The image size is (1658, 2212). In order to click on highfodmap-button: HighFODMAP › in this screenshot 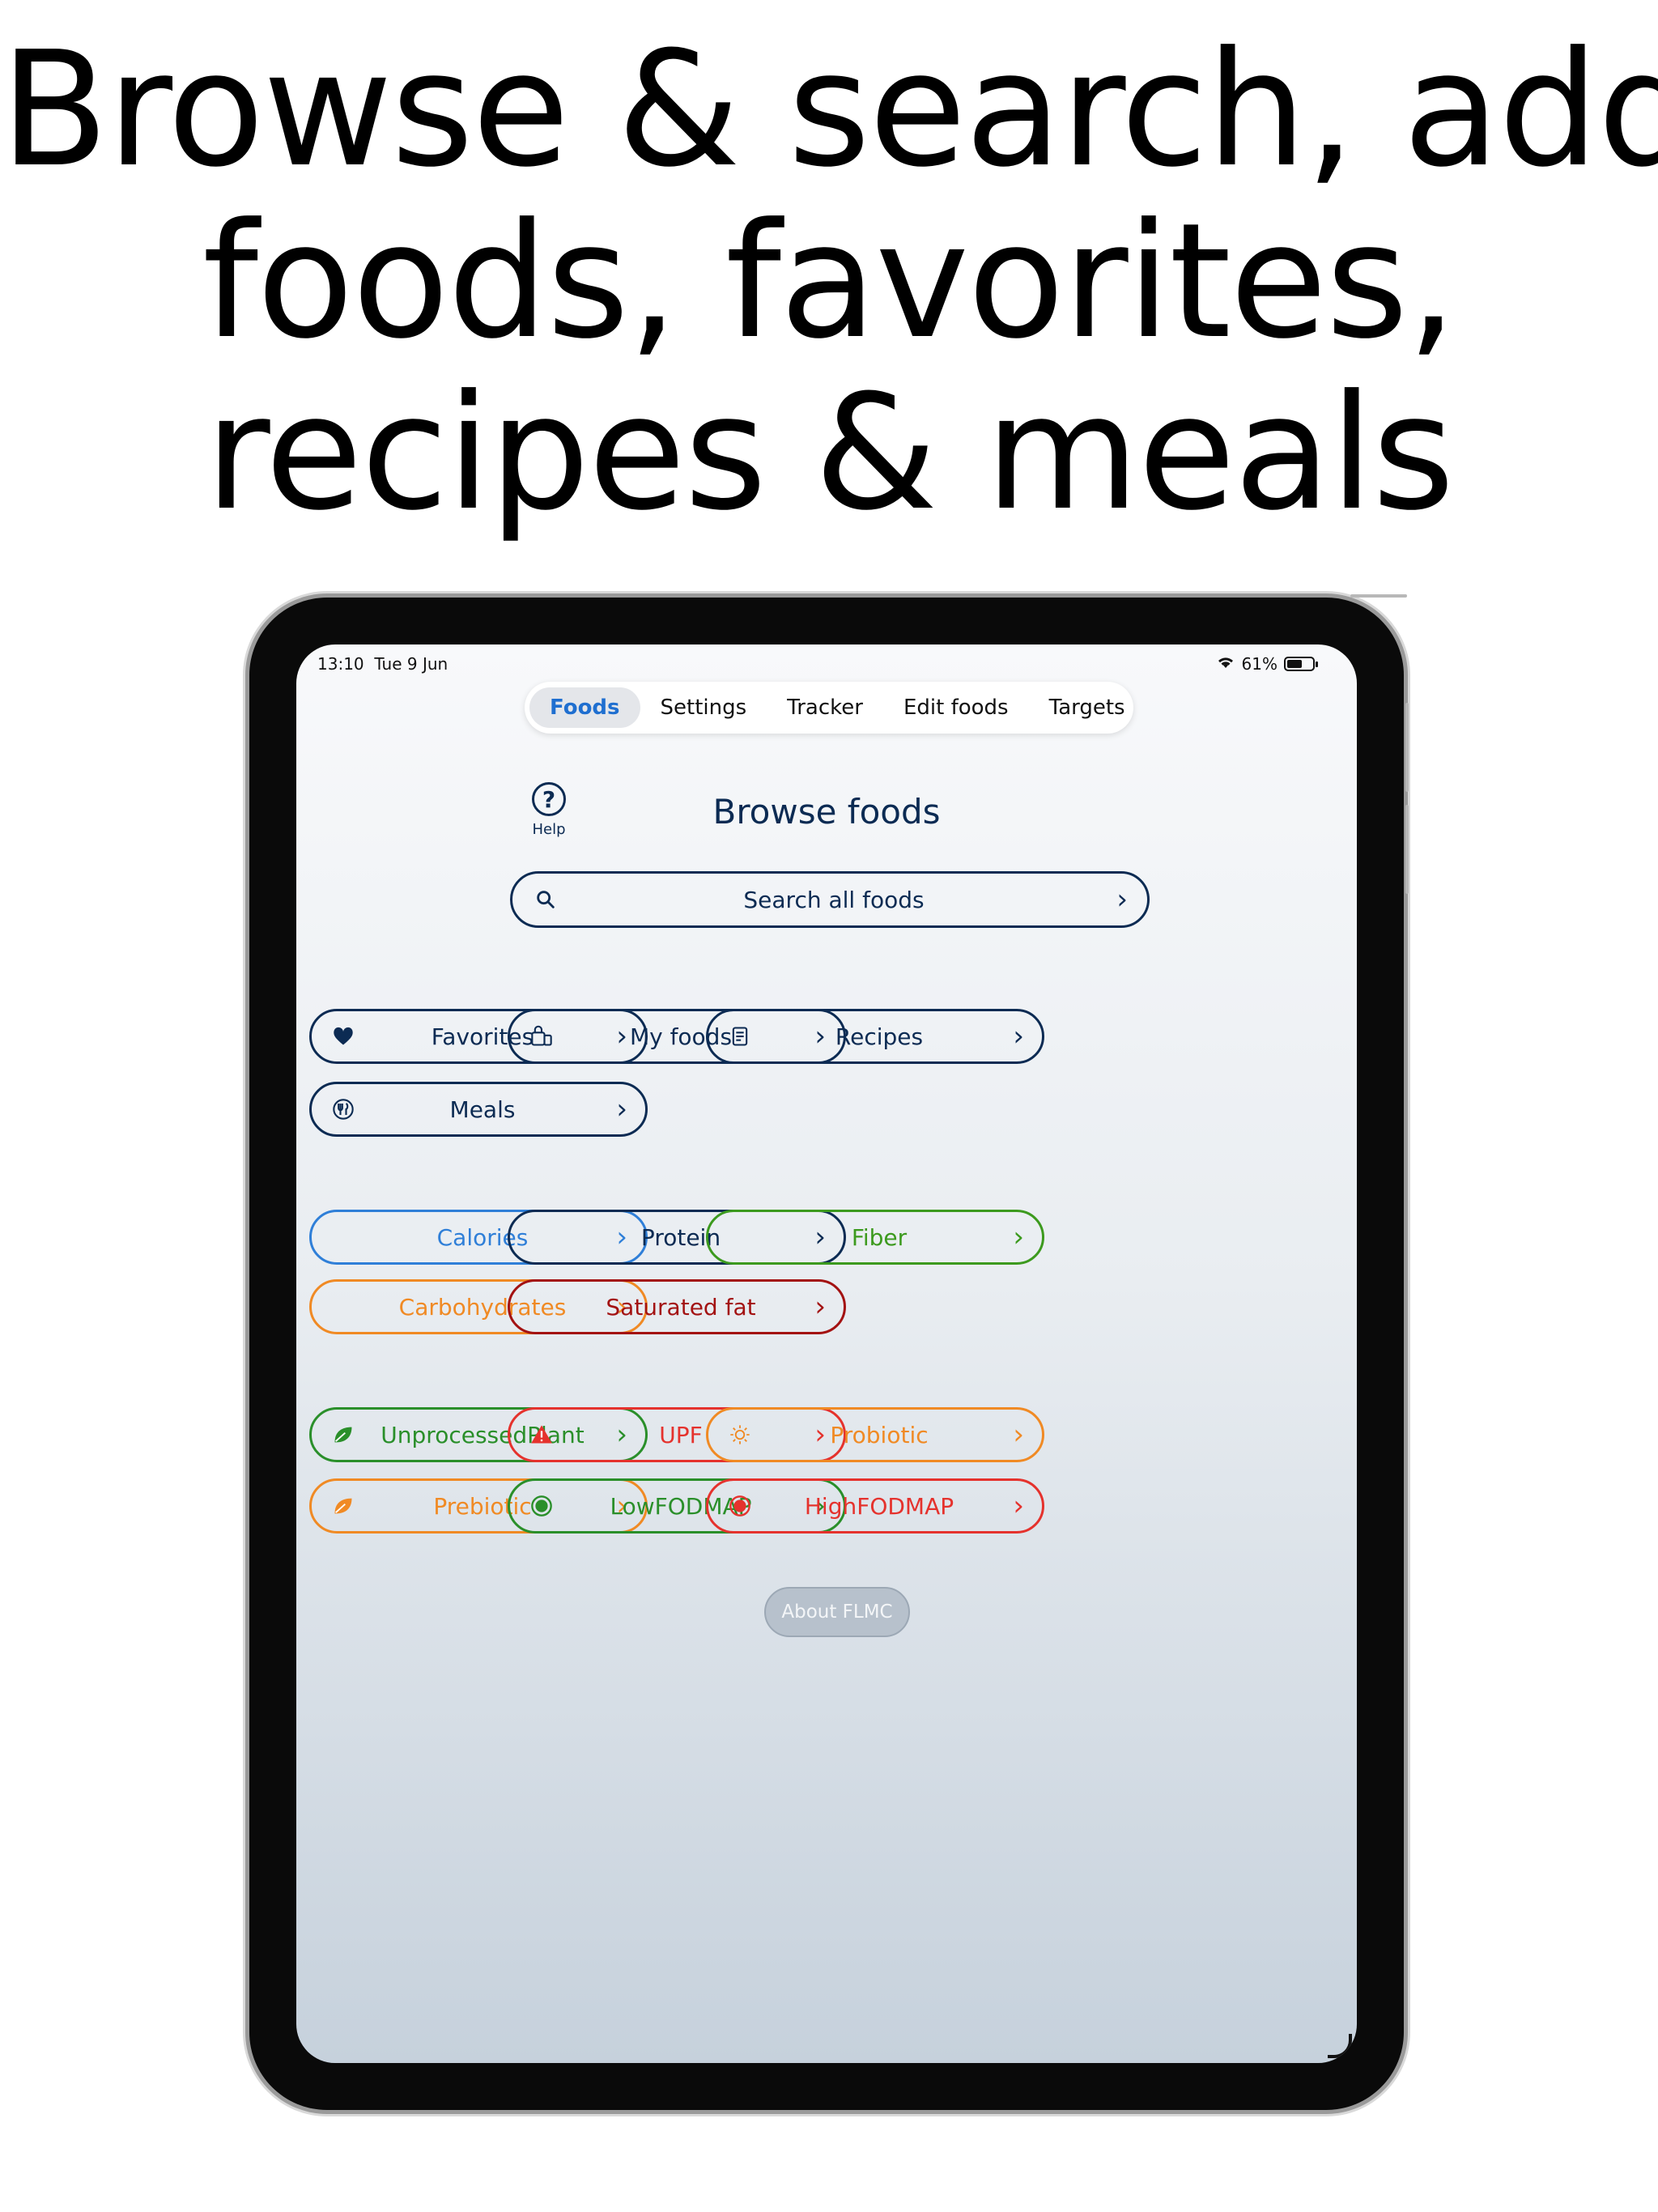, I will do `click(875, 1506)`.